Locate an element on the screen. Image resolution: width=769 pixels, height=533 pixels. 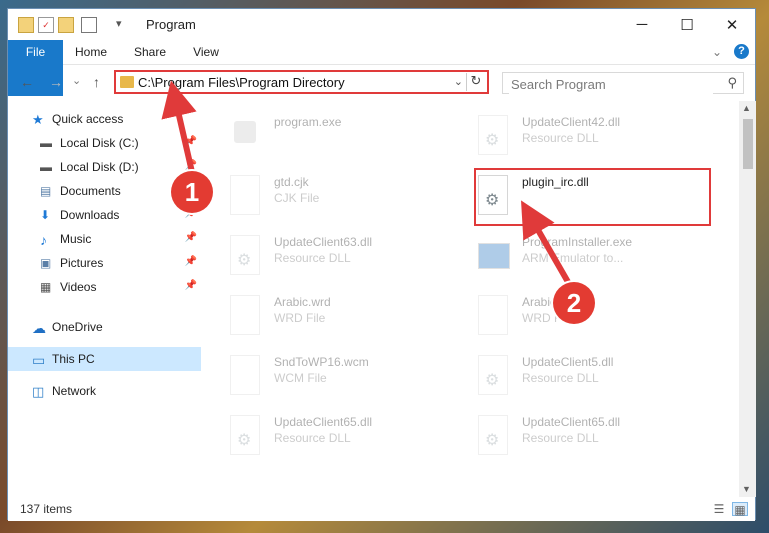
nav-item-label: Local Disk (C:) is located at coordinates (99, 143).